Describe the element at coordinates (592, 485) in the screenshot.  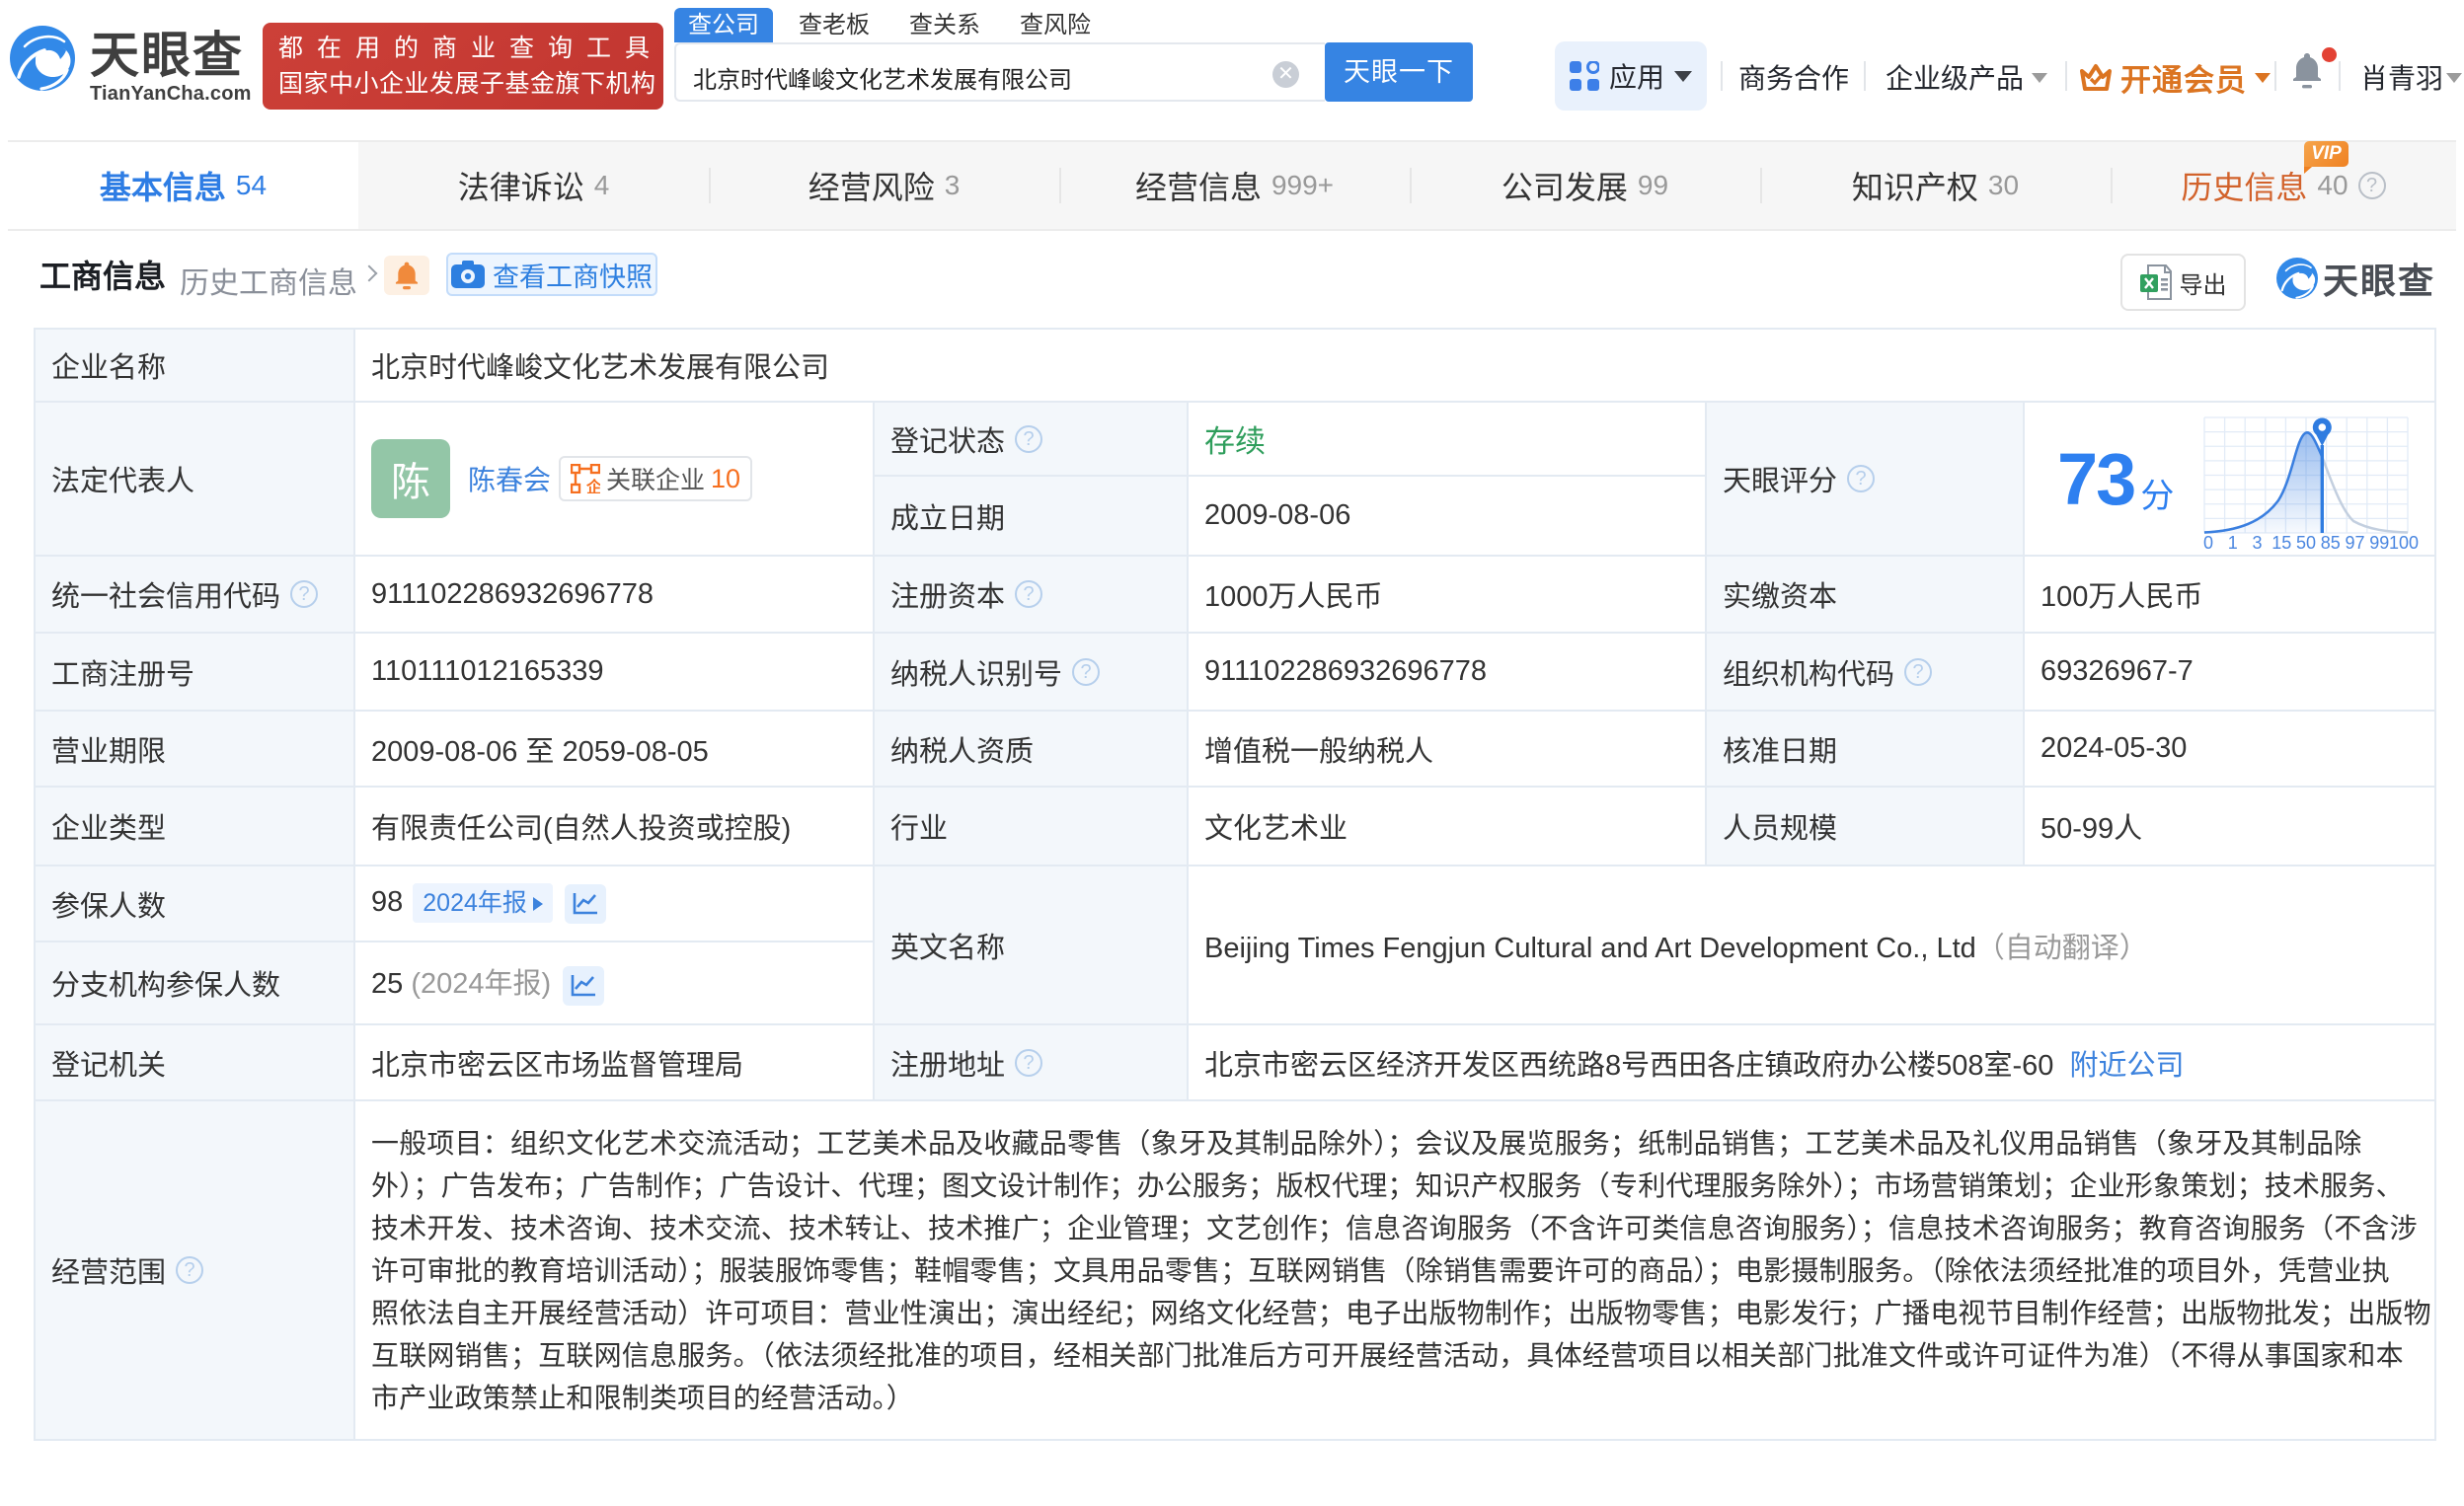
I see `svg-text: 企` at that location.